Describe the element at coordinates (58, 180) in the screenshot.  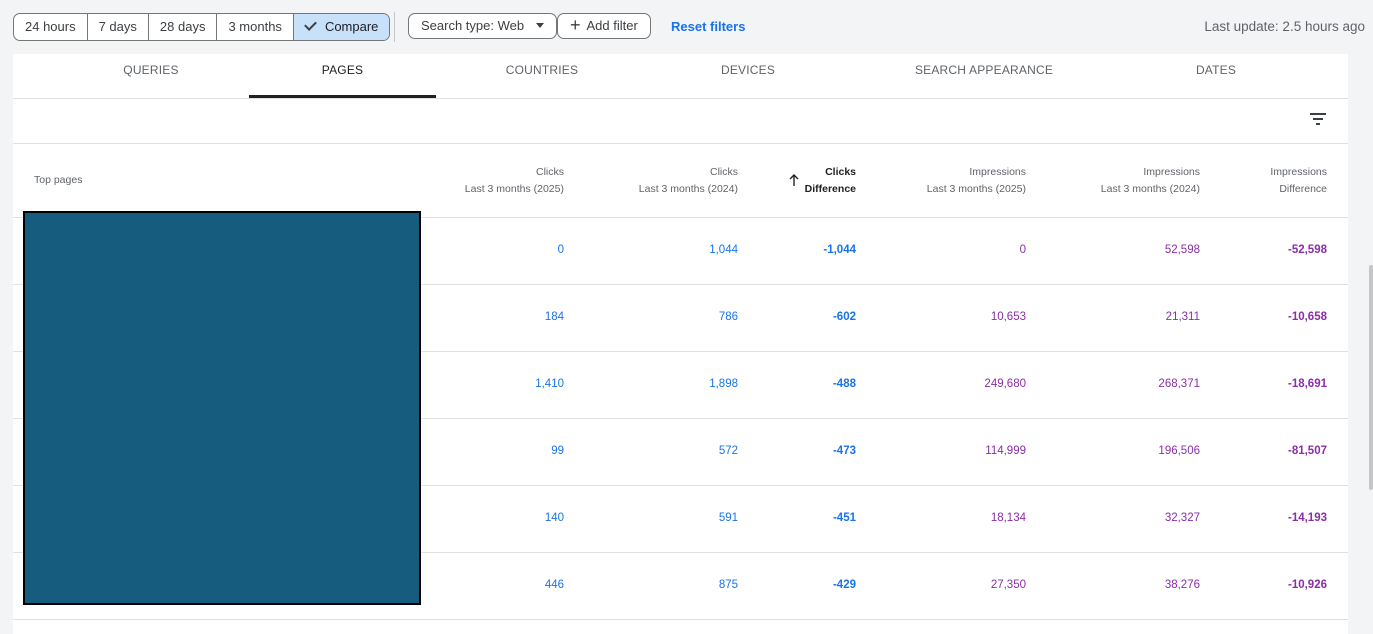
I see `top-pages-header: Top pages` at that location.